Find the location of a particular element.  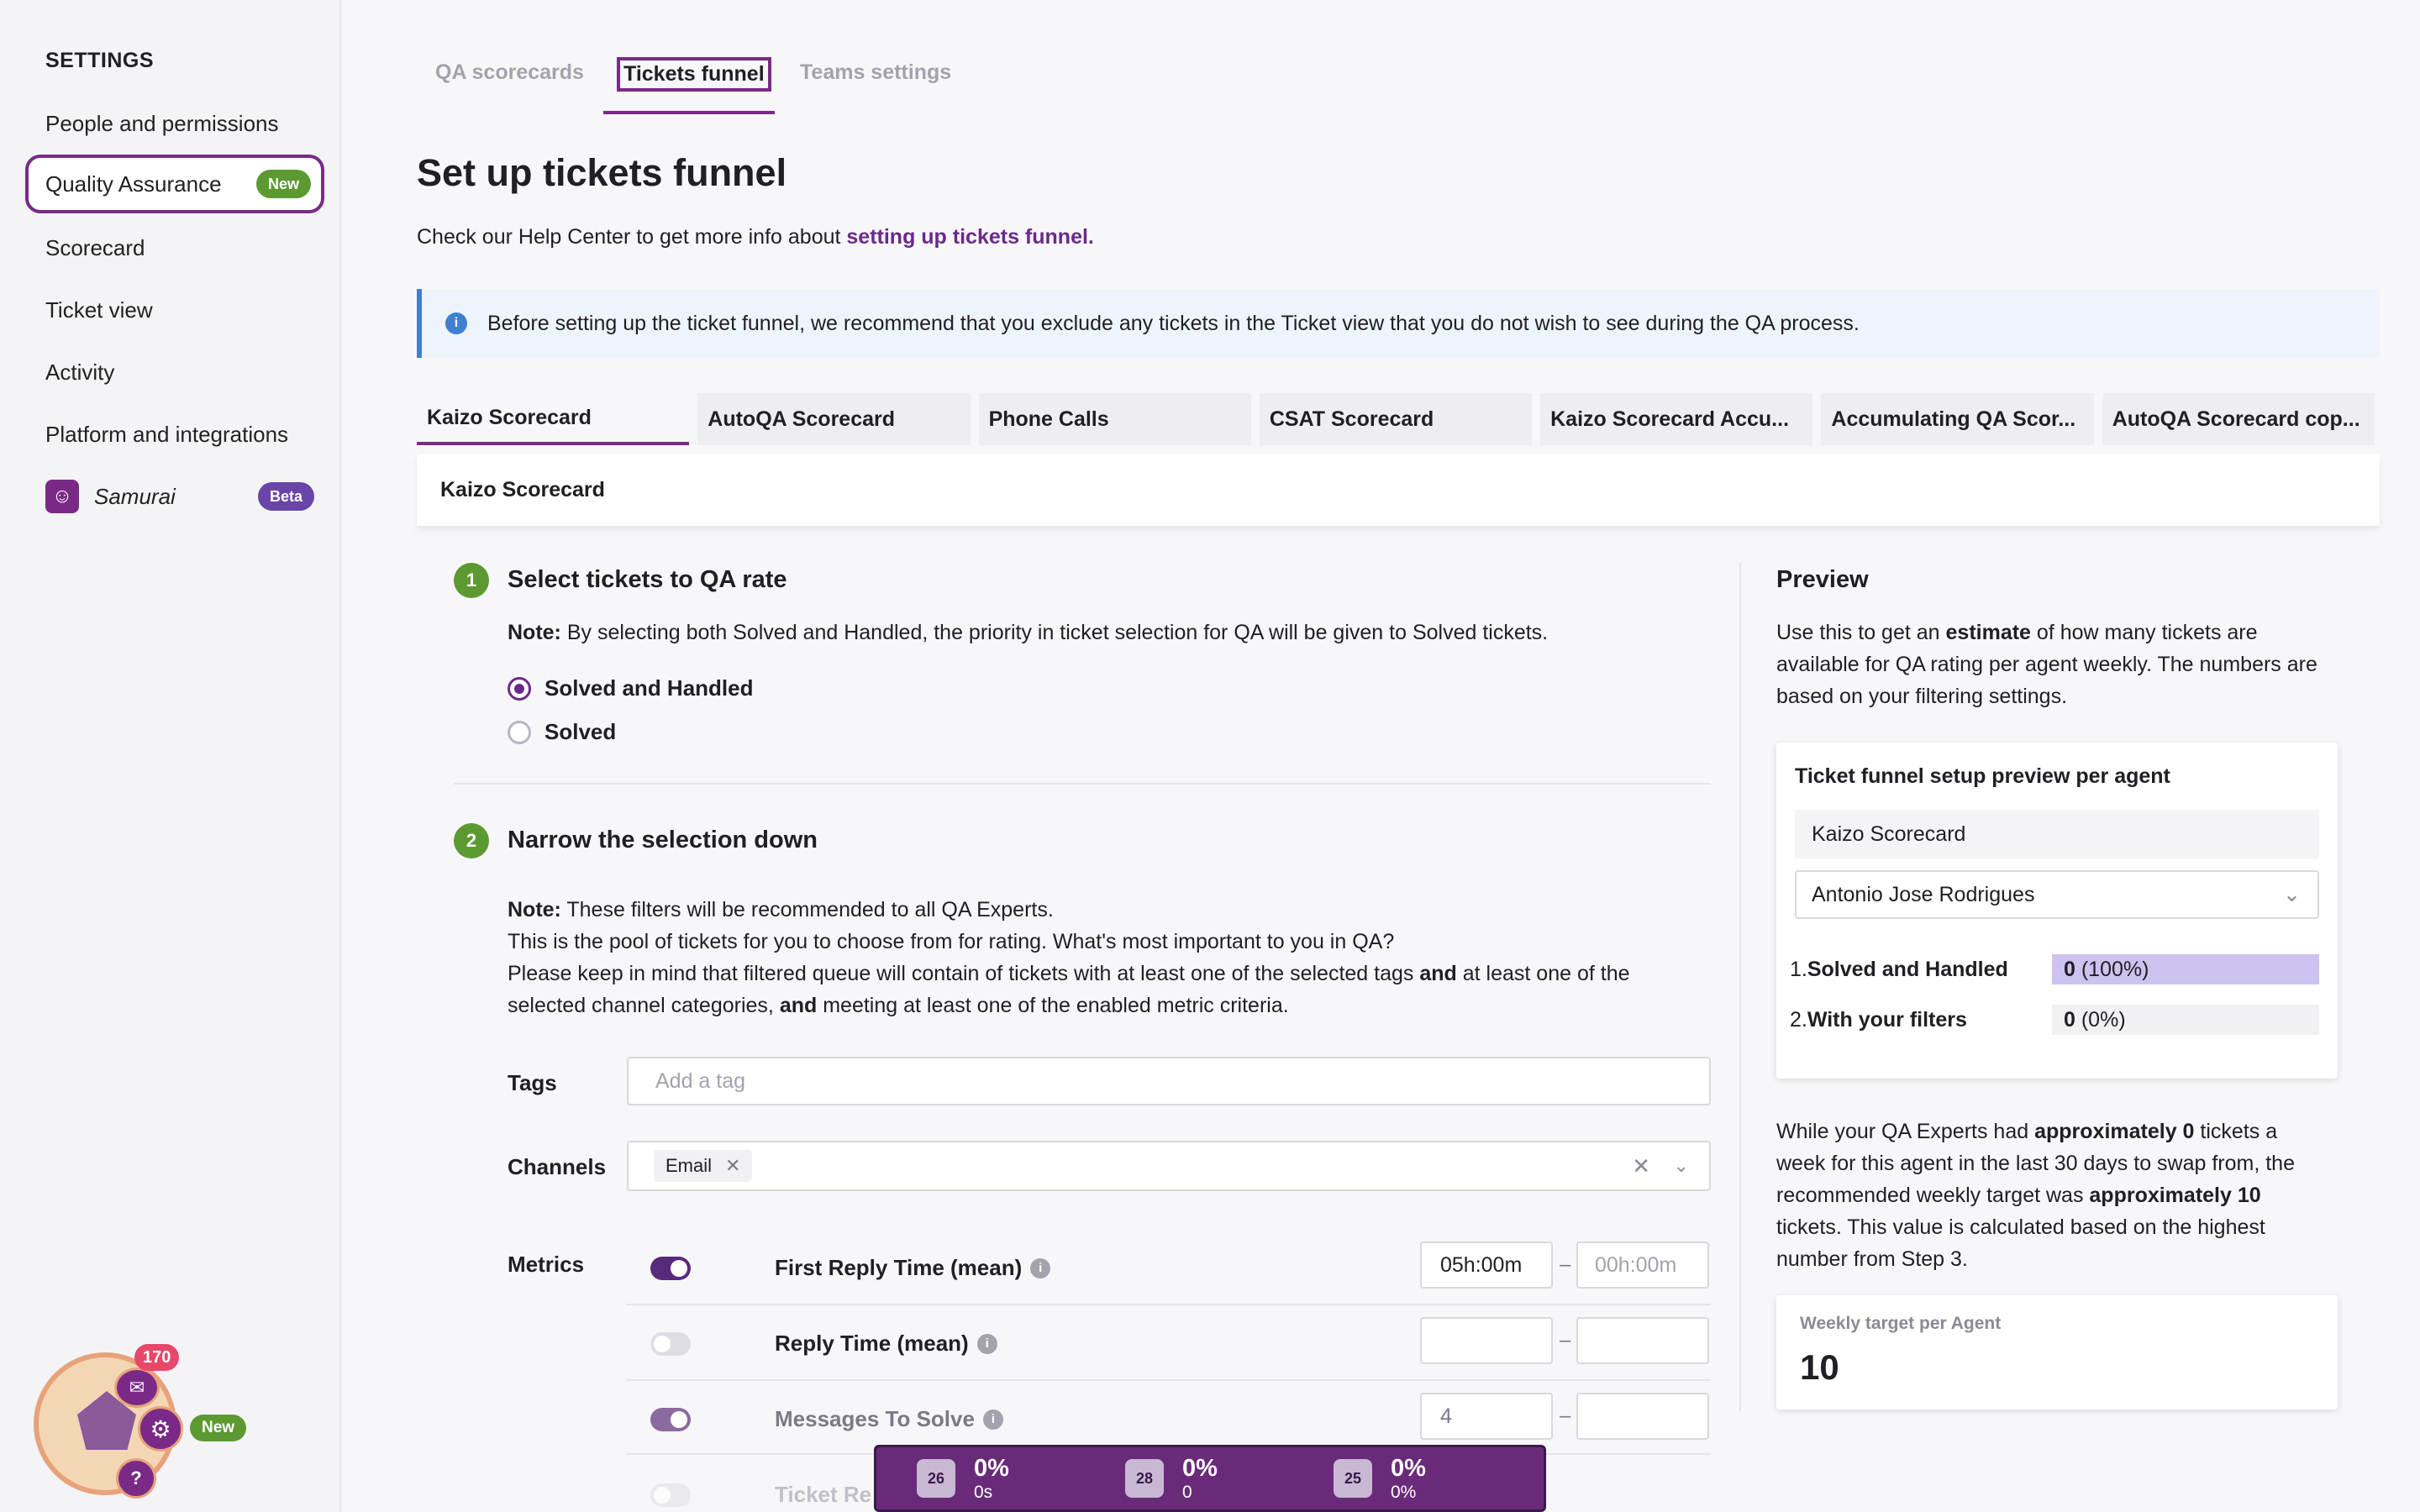

hud-stat: 26 0% 0s is located at coordinates (1001, 1479).